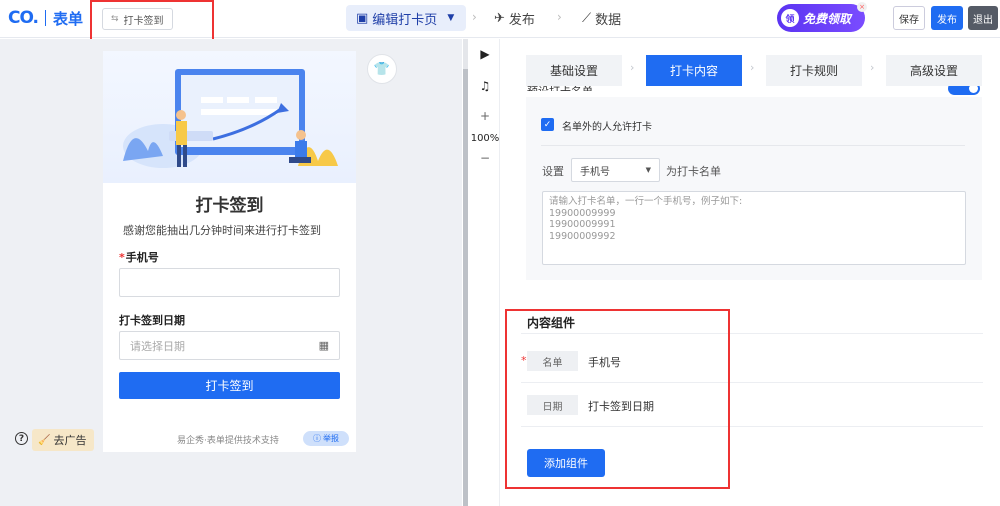  Describe the element at coordinates (21, 438) in the screenshot. I see `help-icon: ?` at that location.